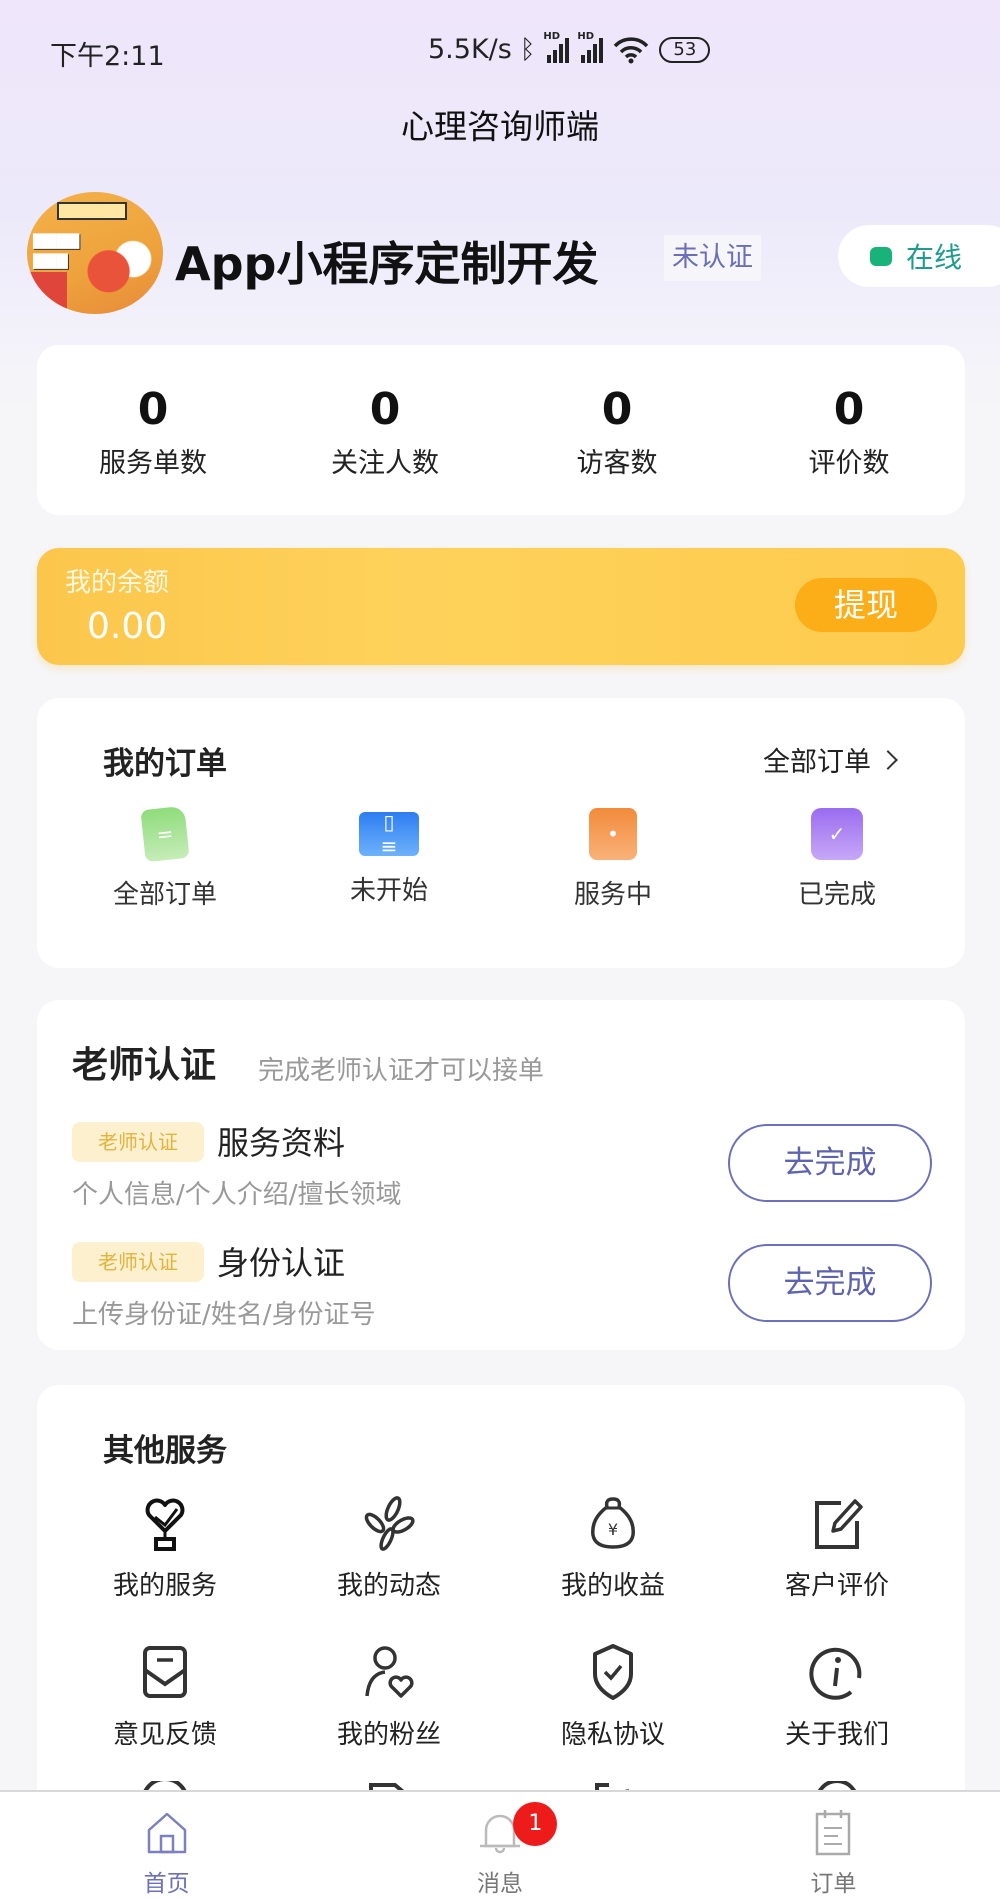  I want to click on tab-label: 订单, so click(833, 1884).